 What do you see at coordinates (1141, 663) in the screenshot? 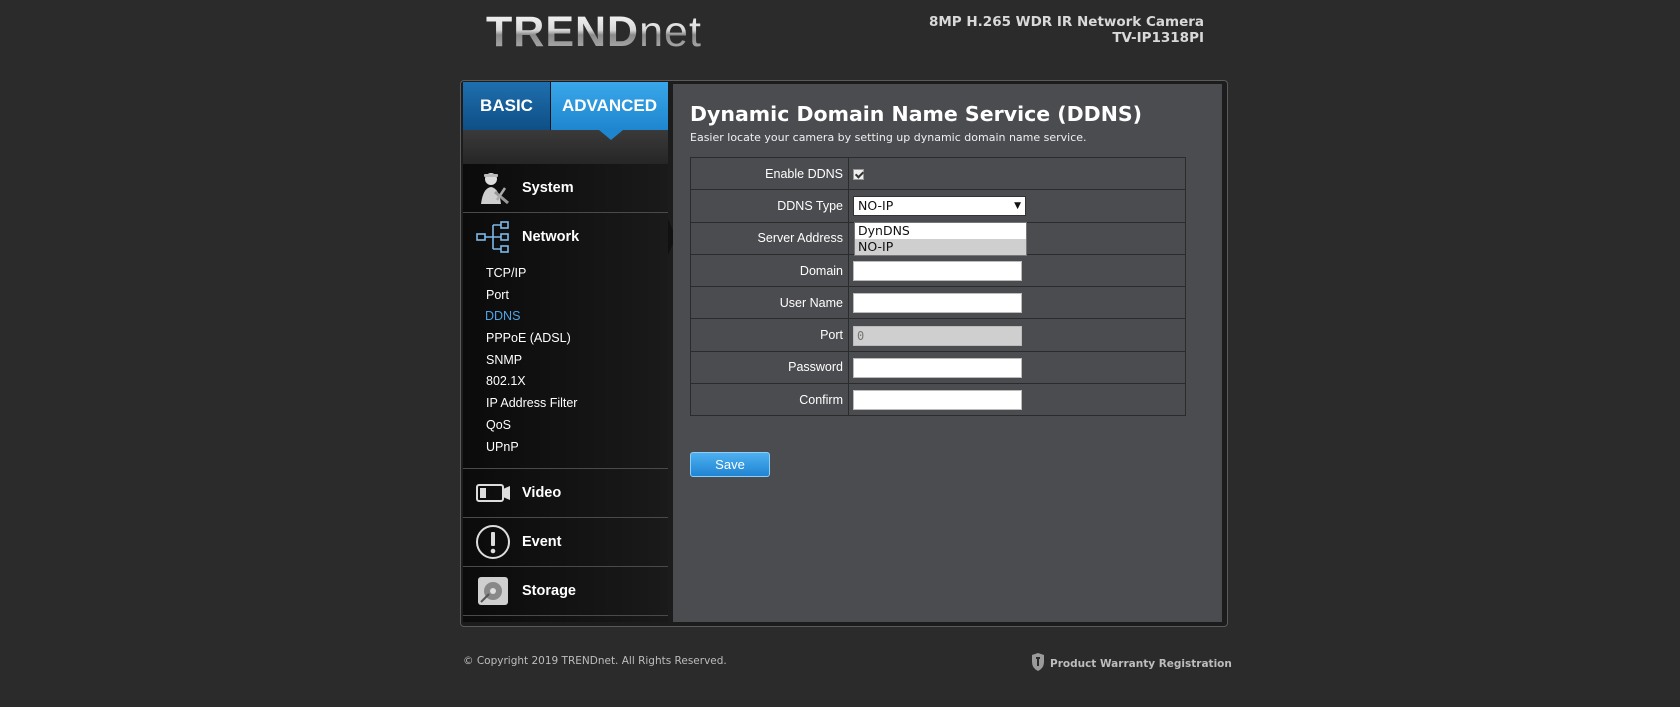
I see `warranty-link-label: Product Warranty Registration` at bounding box center [1141, 663].